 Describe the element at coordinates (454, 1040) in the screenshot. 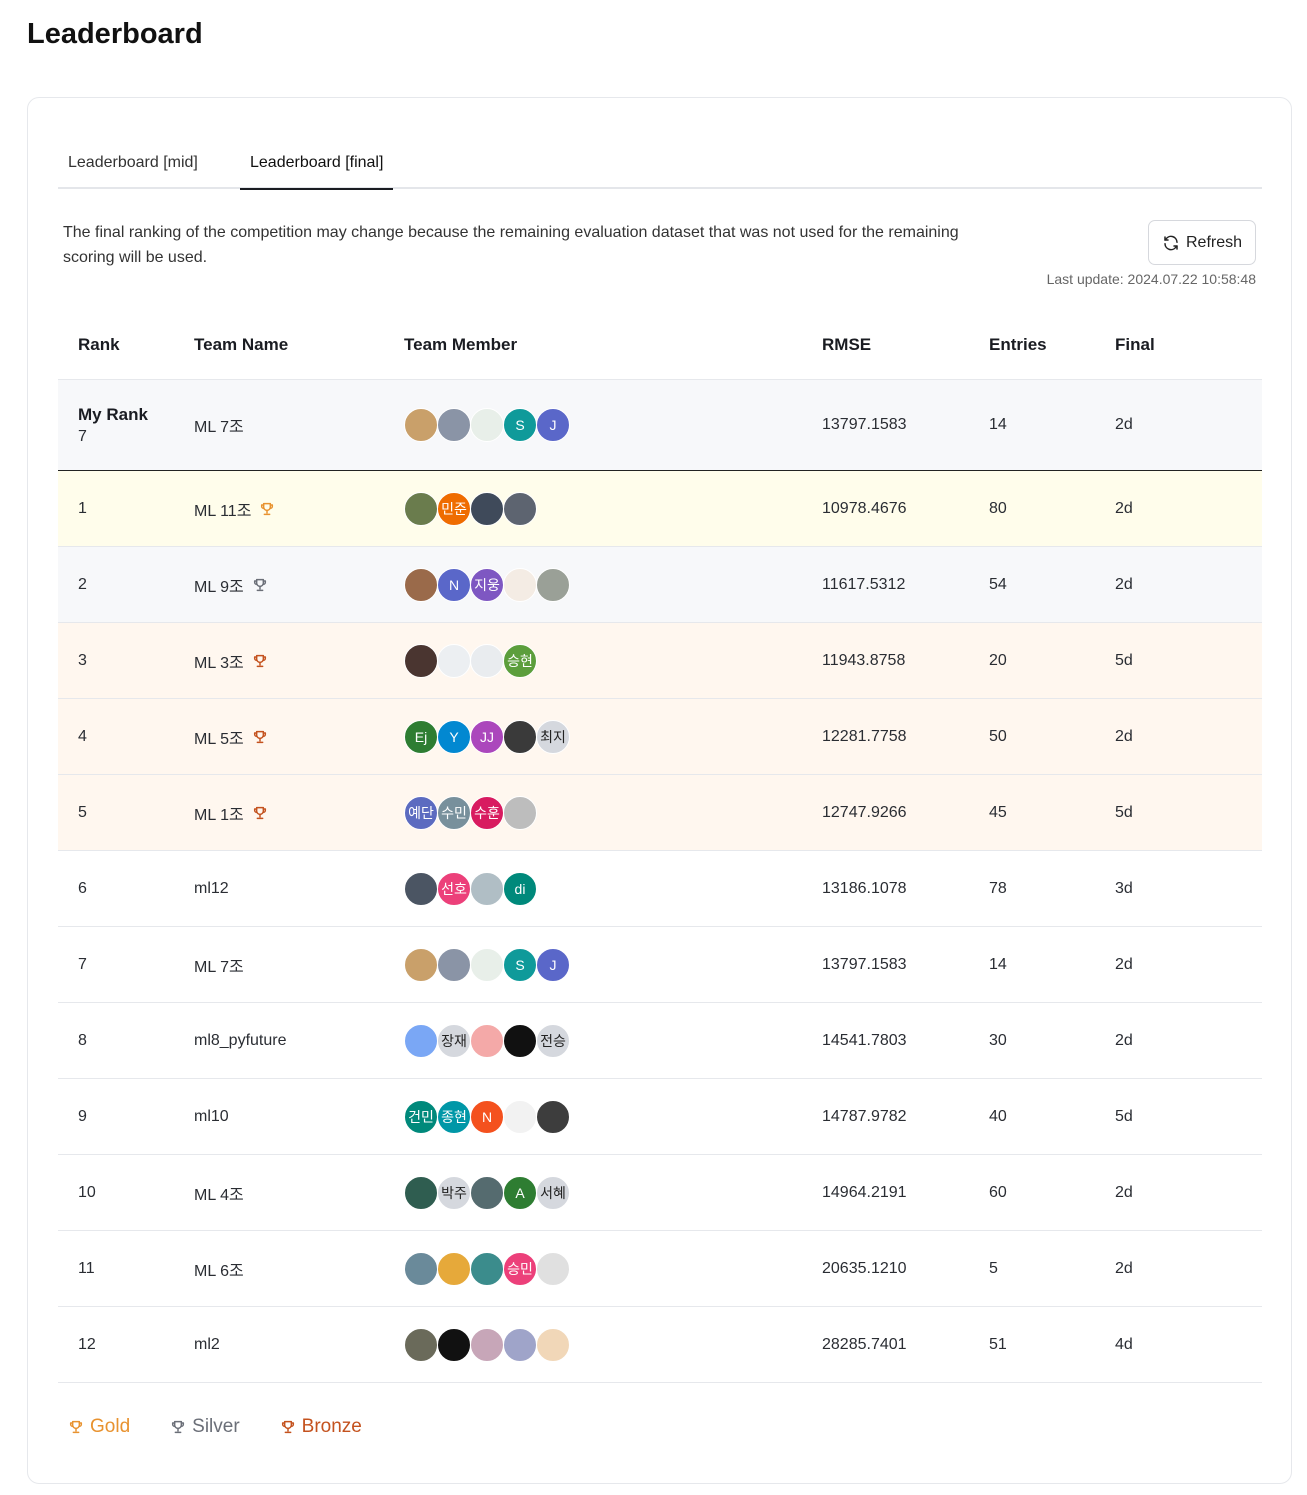

I see `member-avatar: 장재` at that location.